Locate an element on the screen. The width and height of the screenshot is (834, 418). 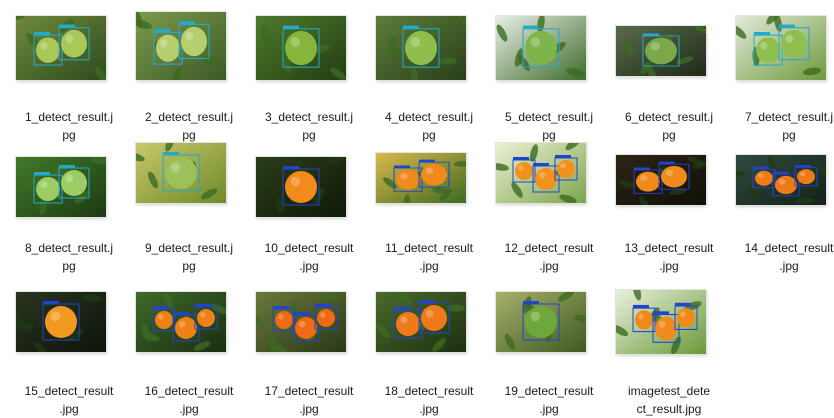
file-name: imagetest_dete ct_result.jpg is located at coordinates (669, 400).